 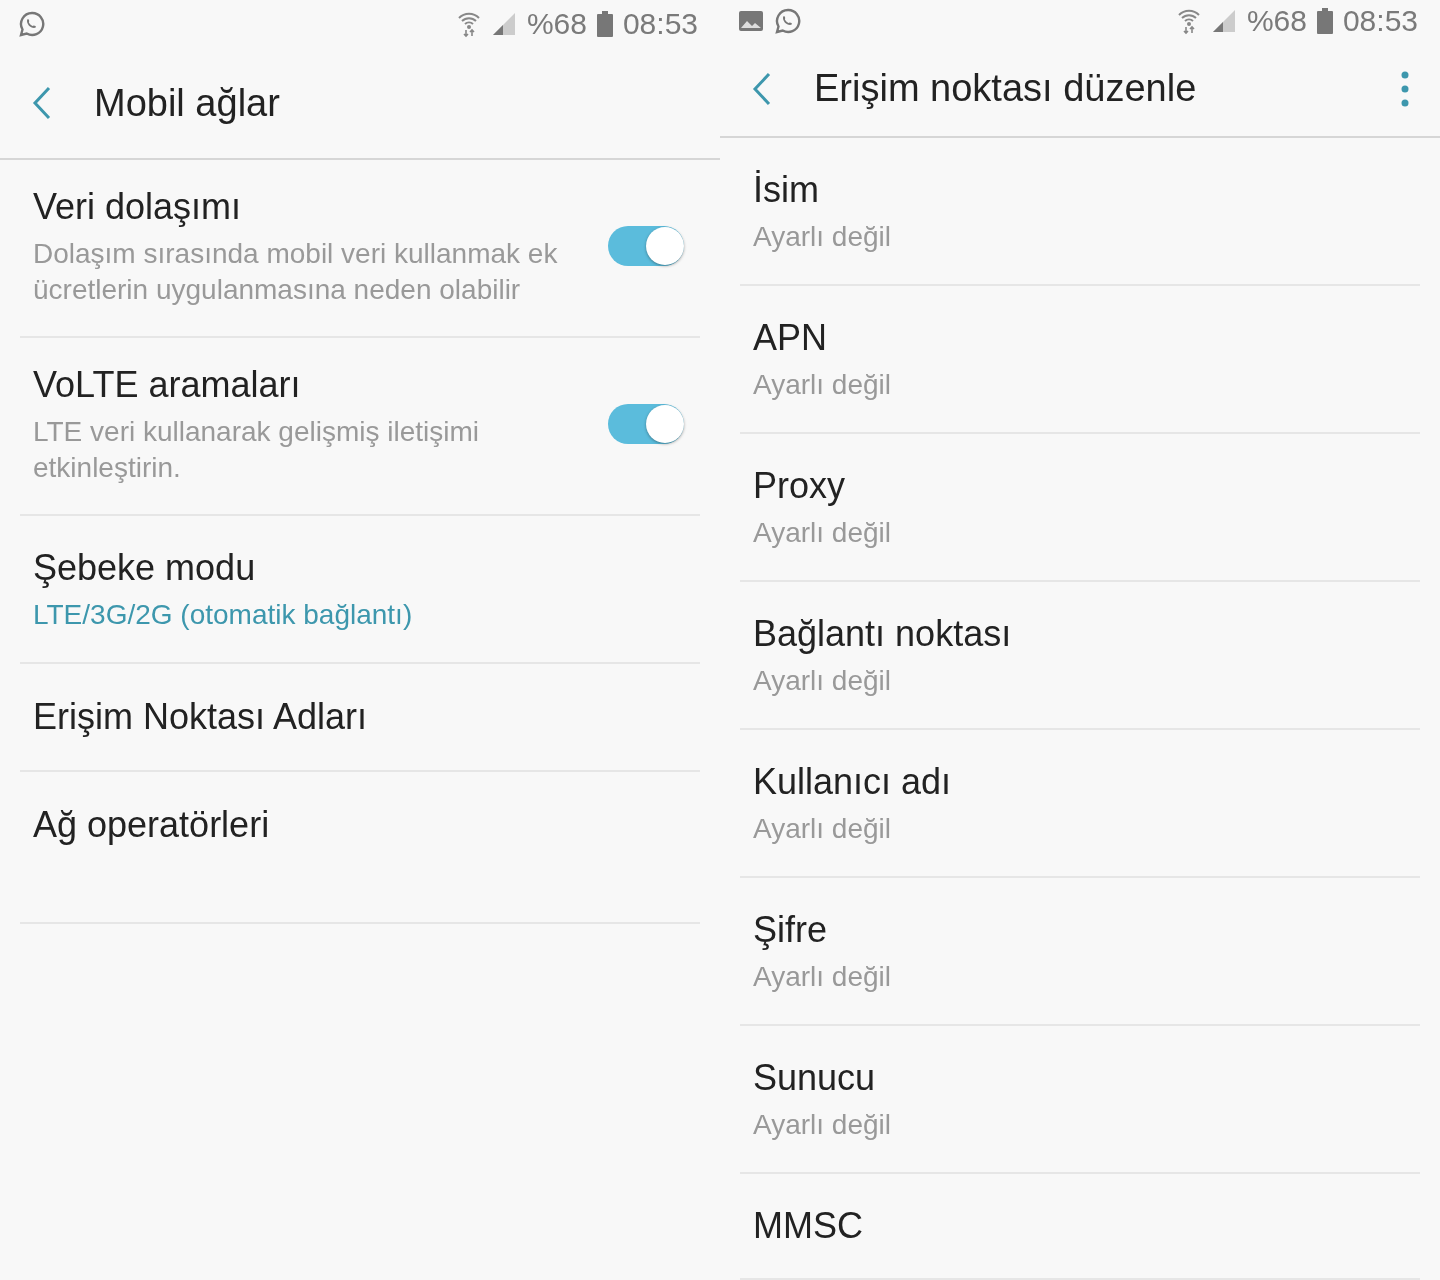 I want to click on settings-row: Proxy Ayarlı değil, so click(x=1080, y=508).